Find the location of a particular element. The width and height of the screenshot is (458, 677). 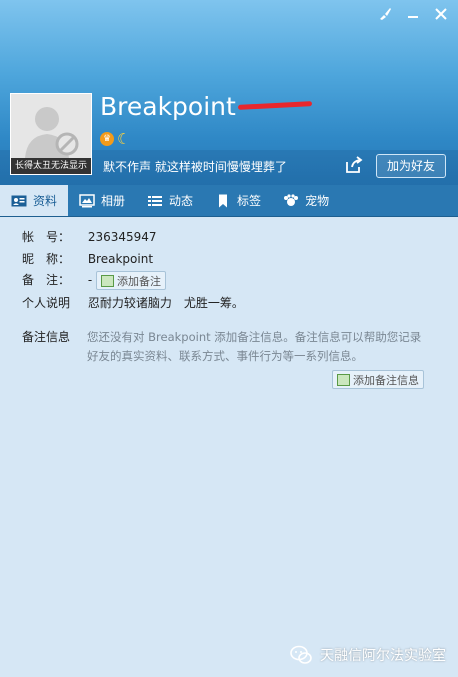

avatar: 长得太丑无法显示 is located at coordinates (51, 134).